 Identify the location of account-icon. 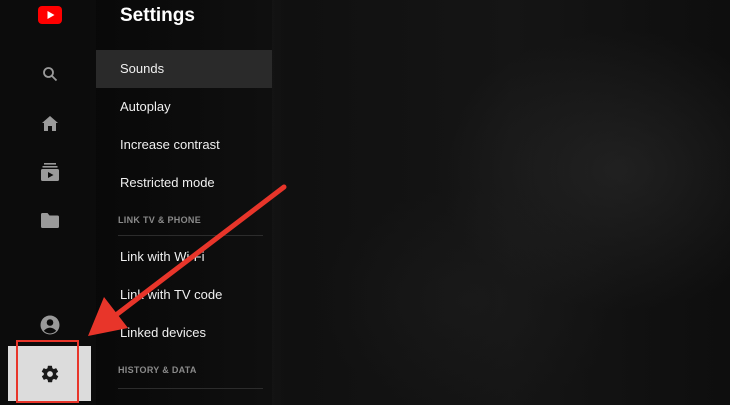
(50, 325).